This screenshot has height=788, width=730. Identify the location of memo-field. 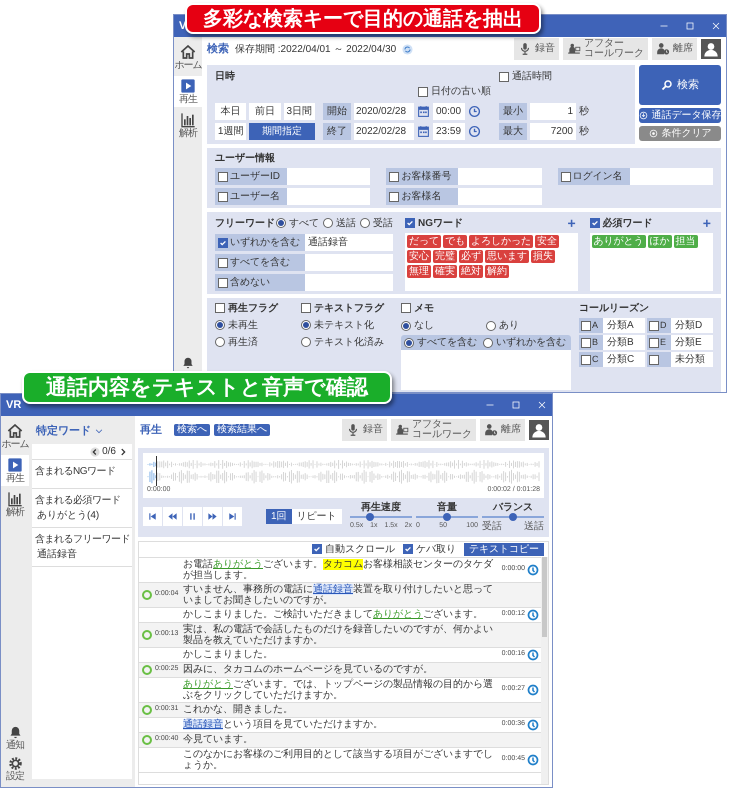
(486, 370).